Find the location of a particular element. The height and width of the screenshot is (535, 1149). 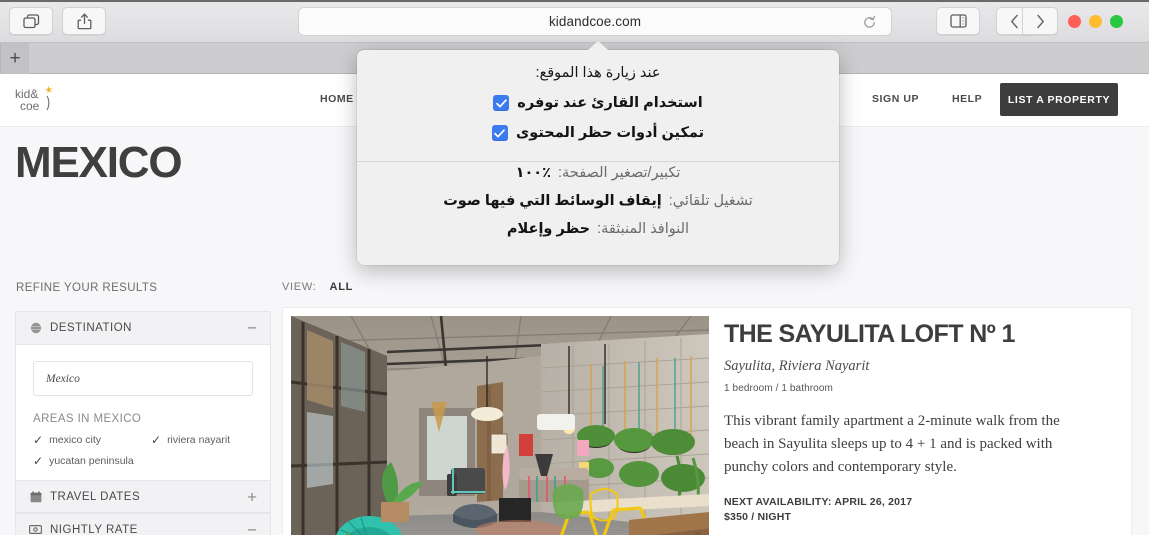

popover-setting-key-pop-up-windows: النوافذ المنبثقة: is located at coordinates (643, 229).